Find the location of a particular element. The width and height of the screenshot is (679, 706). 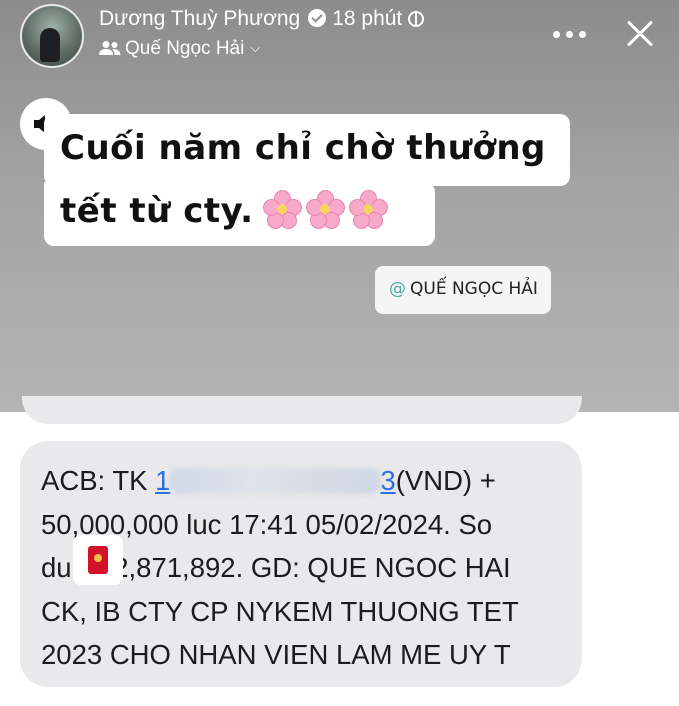

author-name: Dương Thuỳ Phương is located at coordinates (199, 18).